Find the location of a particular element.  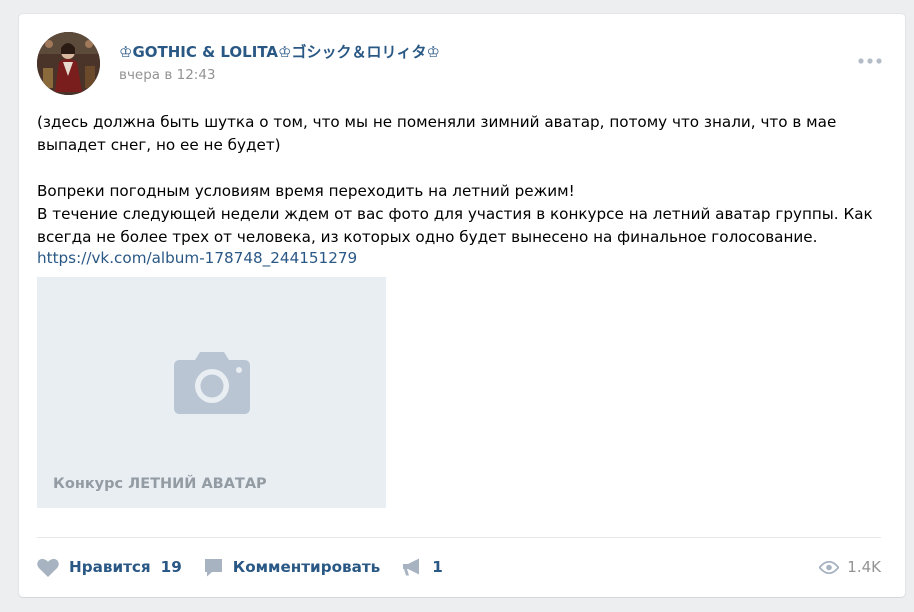

share-count: 1 is located at coordinates (437, 567).